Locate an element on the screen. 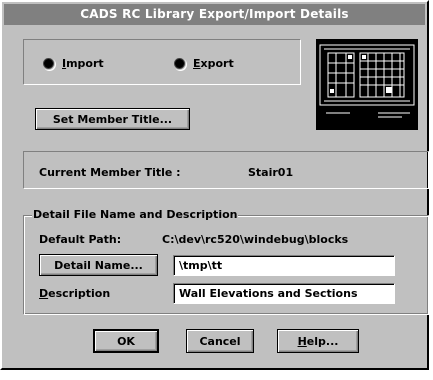  export-radio-dot is located at coordinates (179, 63).